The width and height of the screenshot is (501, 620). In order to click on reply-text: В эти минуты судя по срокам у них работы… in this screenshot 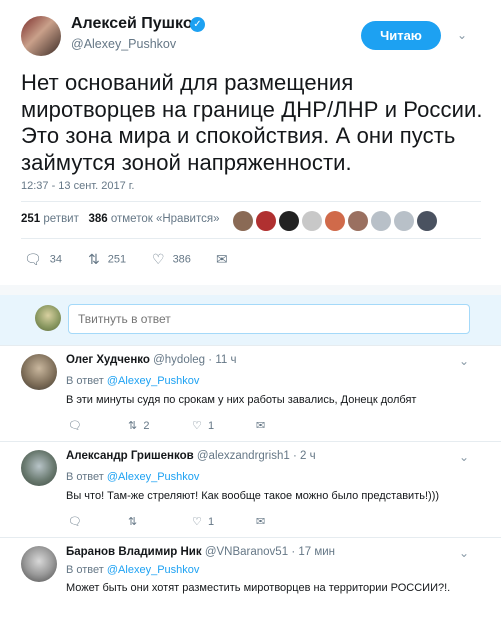, I will do `click(241, 400)`.